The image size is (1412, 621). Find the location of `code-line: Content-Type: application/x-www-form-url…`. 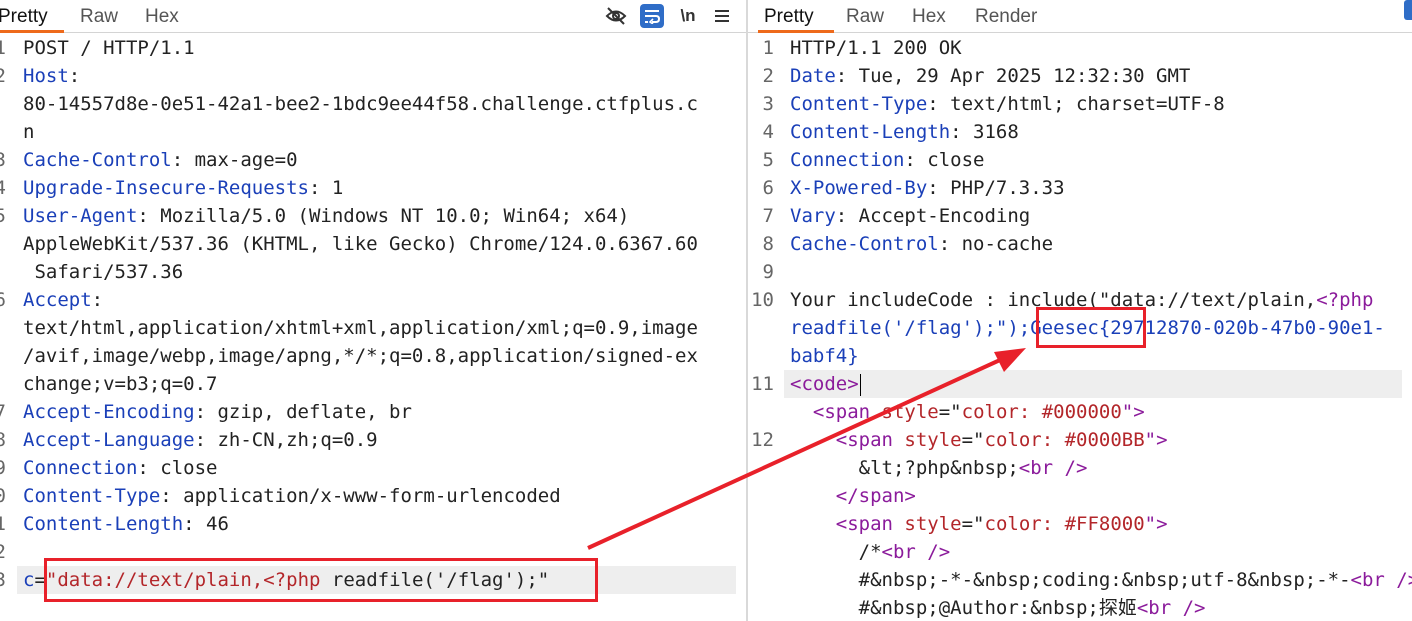

code-line: Content-Type: application/x-www-form-url… is located at coordinates (292, 496).